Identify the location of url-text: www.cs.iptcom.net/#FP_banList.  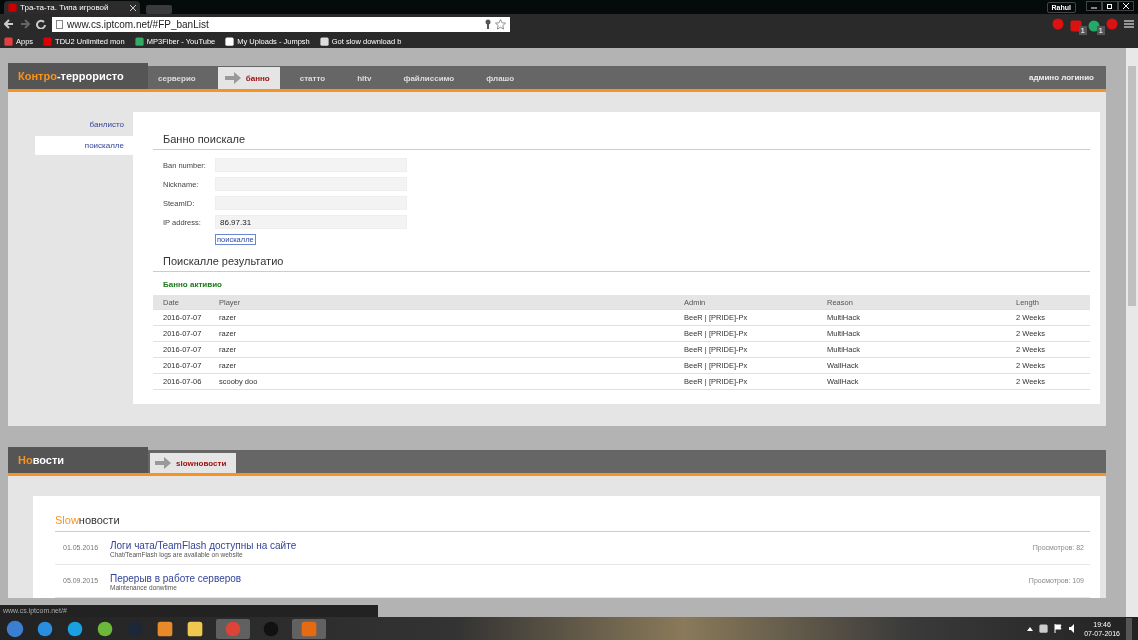
(138, 24).